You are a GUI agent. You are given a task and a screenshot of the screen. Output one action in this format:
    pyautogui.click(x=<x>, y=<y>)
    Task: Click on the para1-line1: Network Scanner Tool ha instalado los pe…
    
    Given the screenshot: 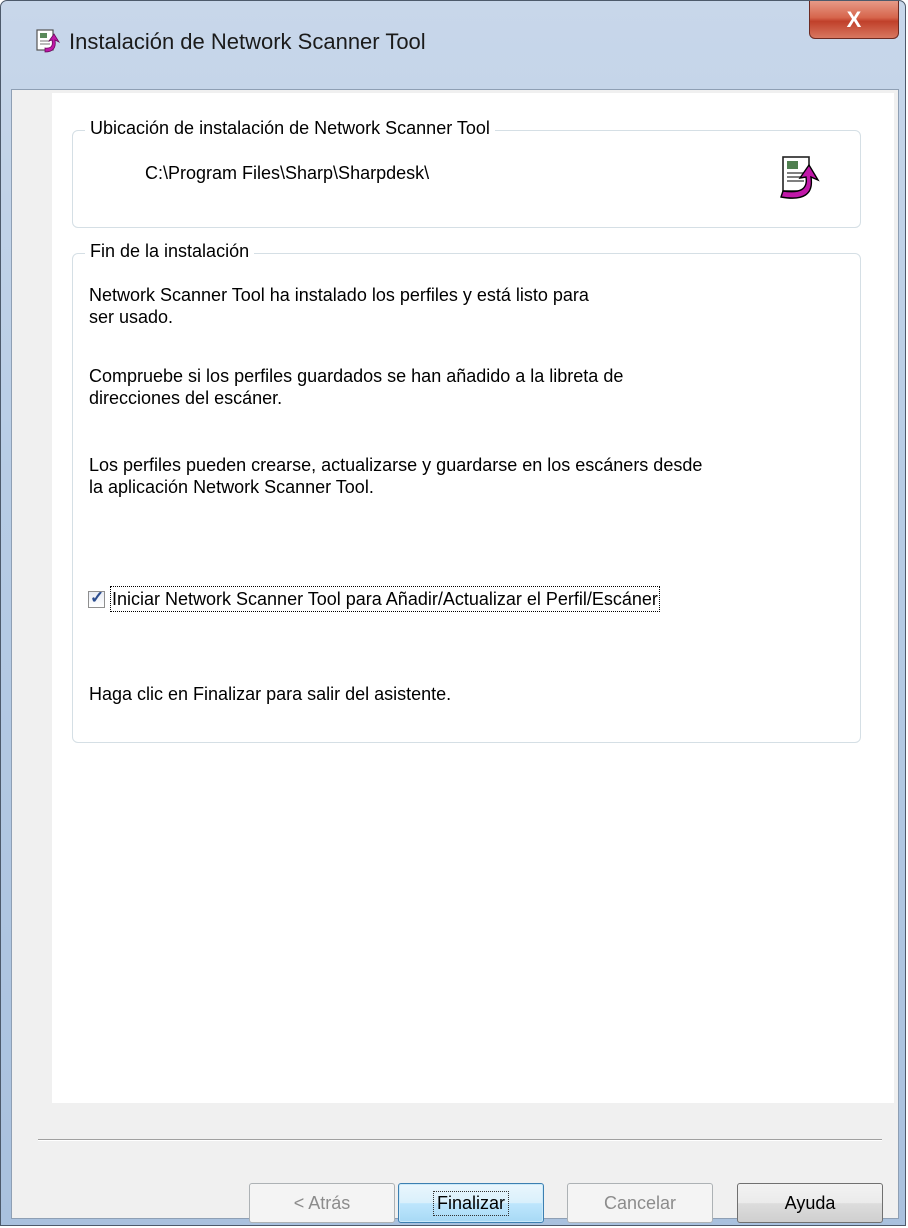 What is the action you would take?
    pyautogui.click(x=339, y=295)
    